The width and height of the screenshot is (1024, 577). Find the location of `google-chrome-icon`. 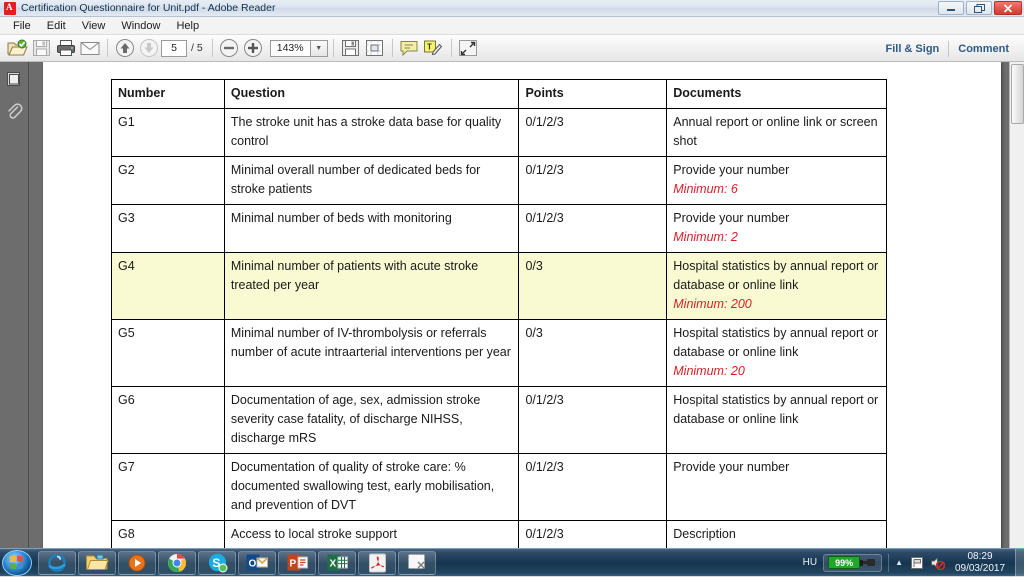

google-chrome-icon is located at coordinates (177, 563).